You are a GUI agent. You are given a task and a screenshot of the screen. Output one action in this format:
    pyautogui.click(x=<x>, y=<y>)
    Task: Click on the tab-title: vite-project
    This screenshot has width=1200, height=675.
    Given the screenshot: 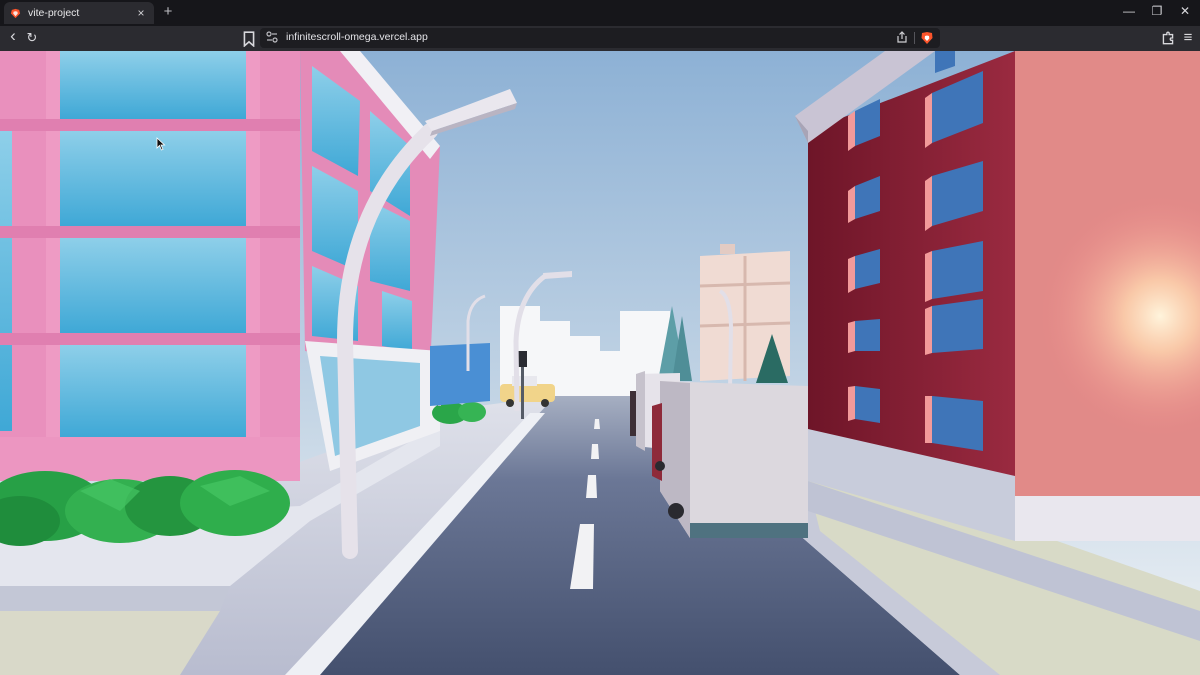 What is the action you would take?
    pyautogui.click(x=54, y=13)
    